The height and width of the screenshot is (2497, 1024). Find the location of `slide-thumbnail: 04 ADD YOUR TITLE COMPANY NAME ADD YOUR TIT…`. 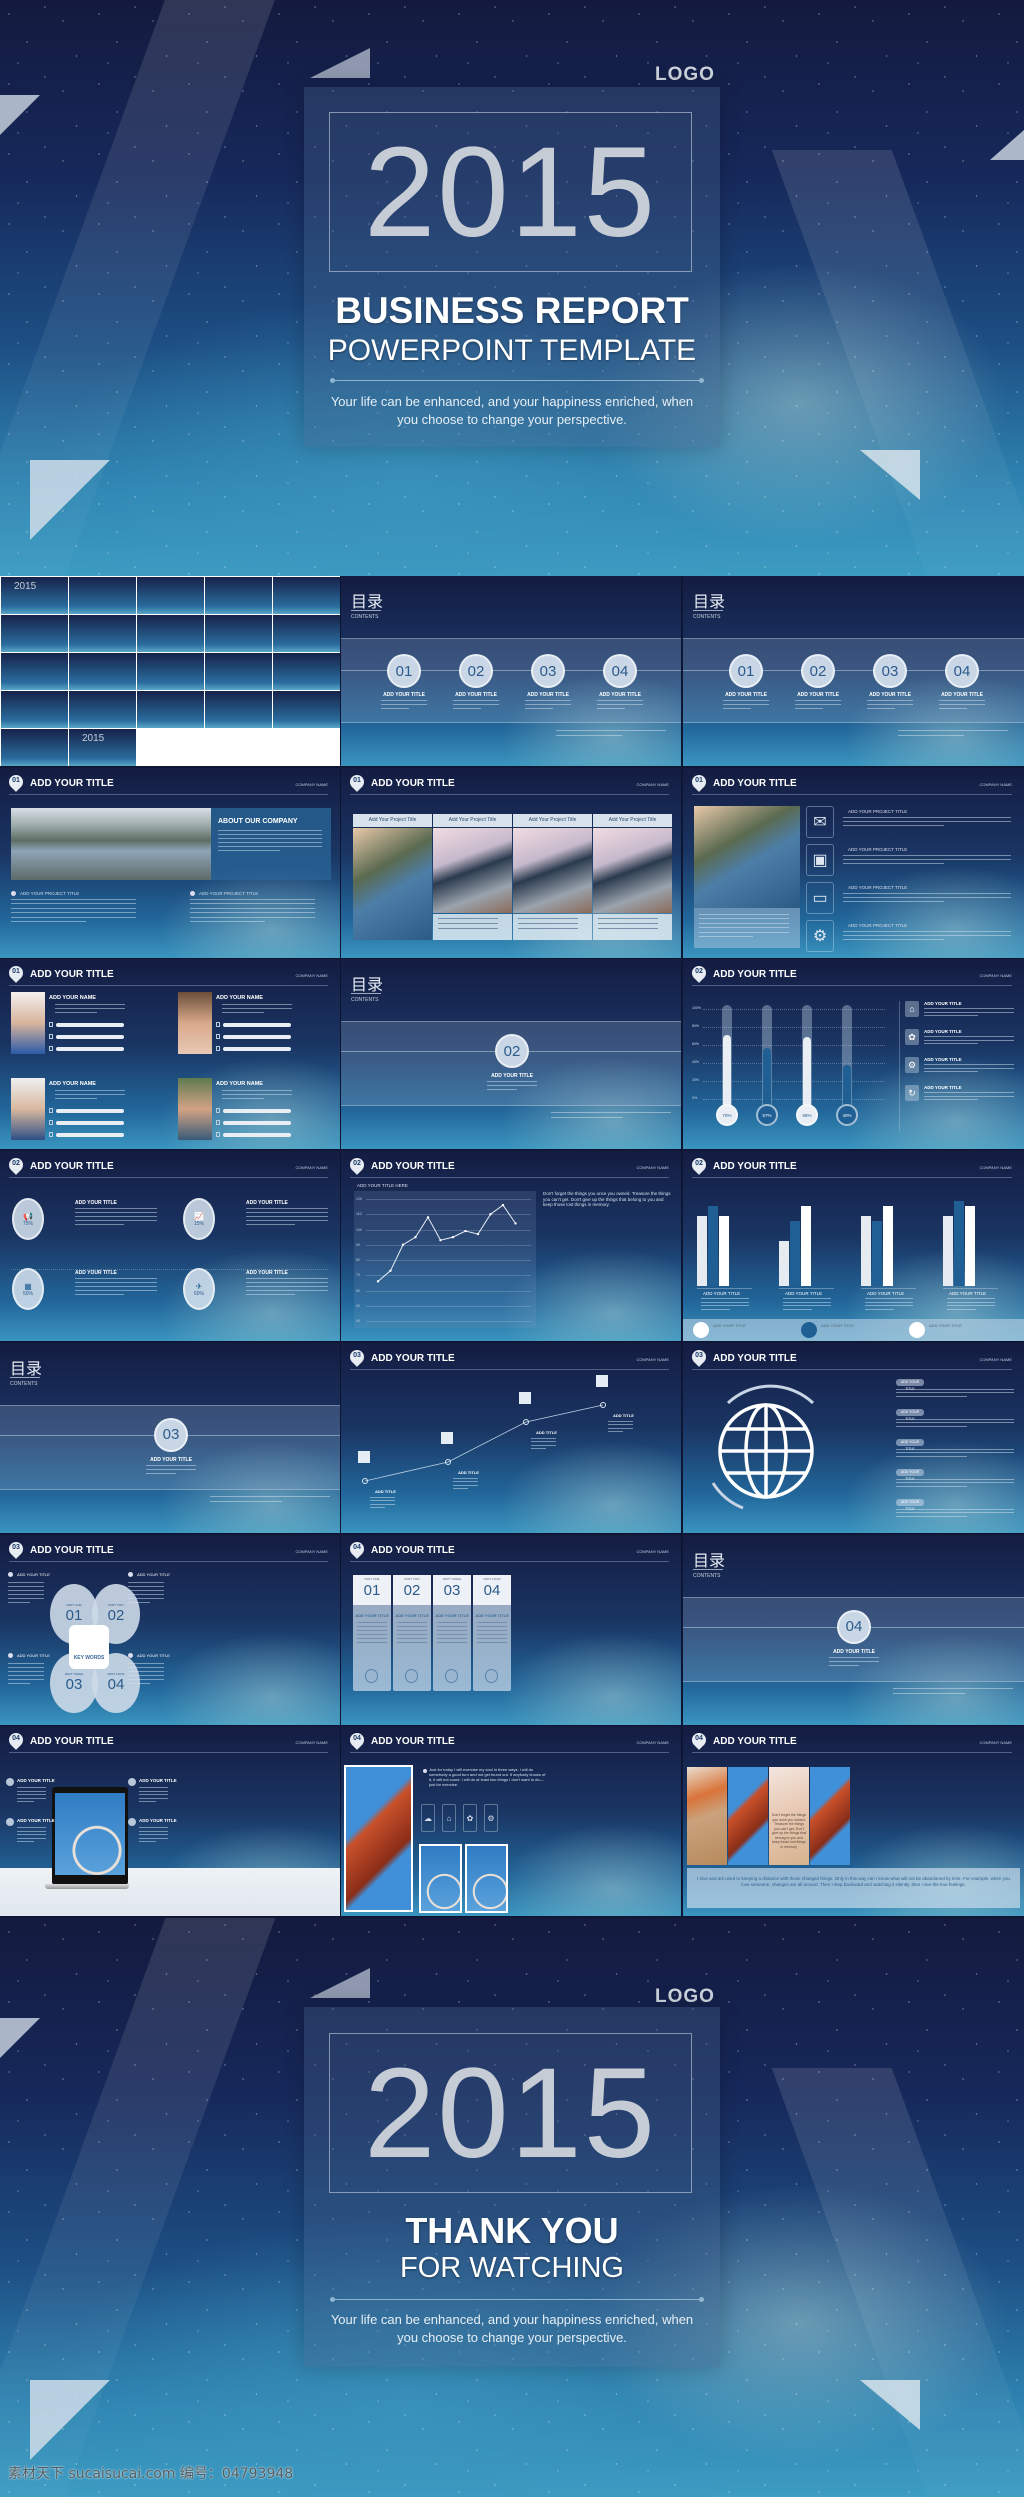

slide-thumbnail: 04 ADD YOUR TITLE COMPANY NAME ADD YOUR TIT… is located at coordinates (170, 1822).